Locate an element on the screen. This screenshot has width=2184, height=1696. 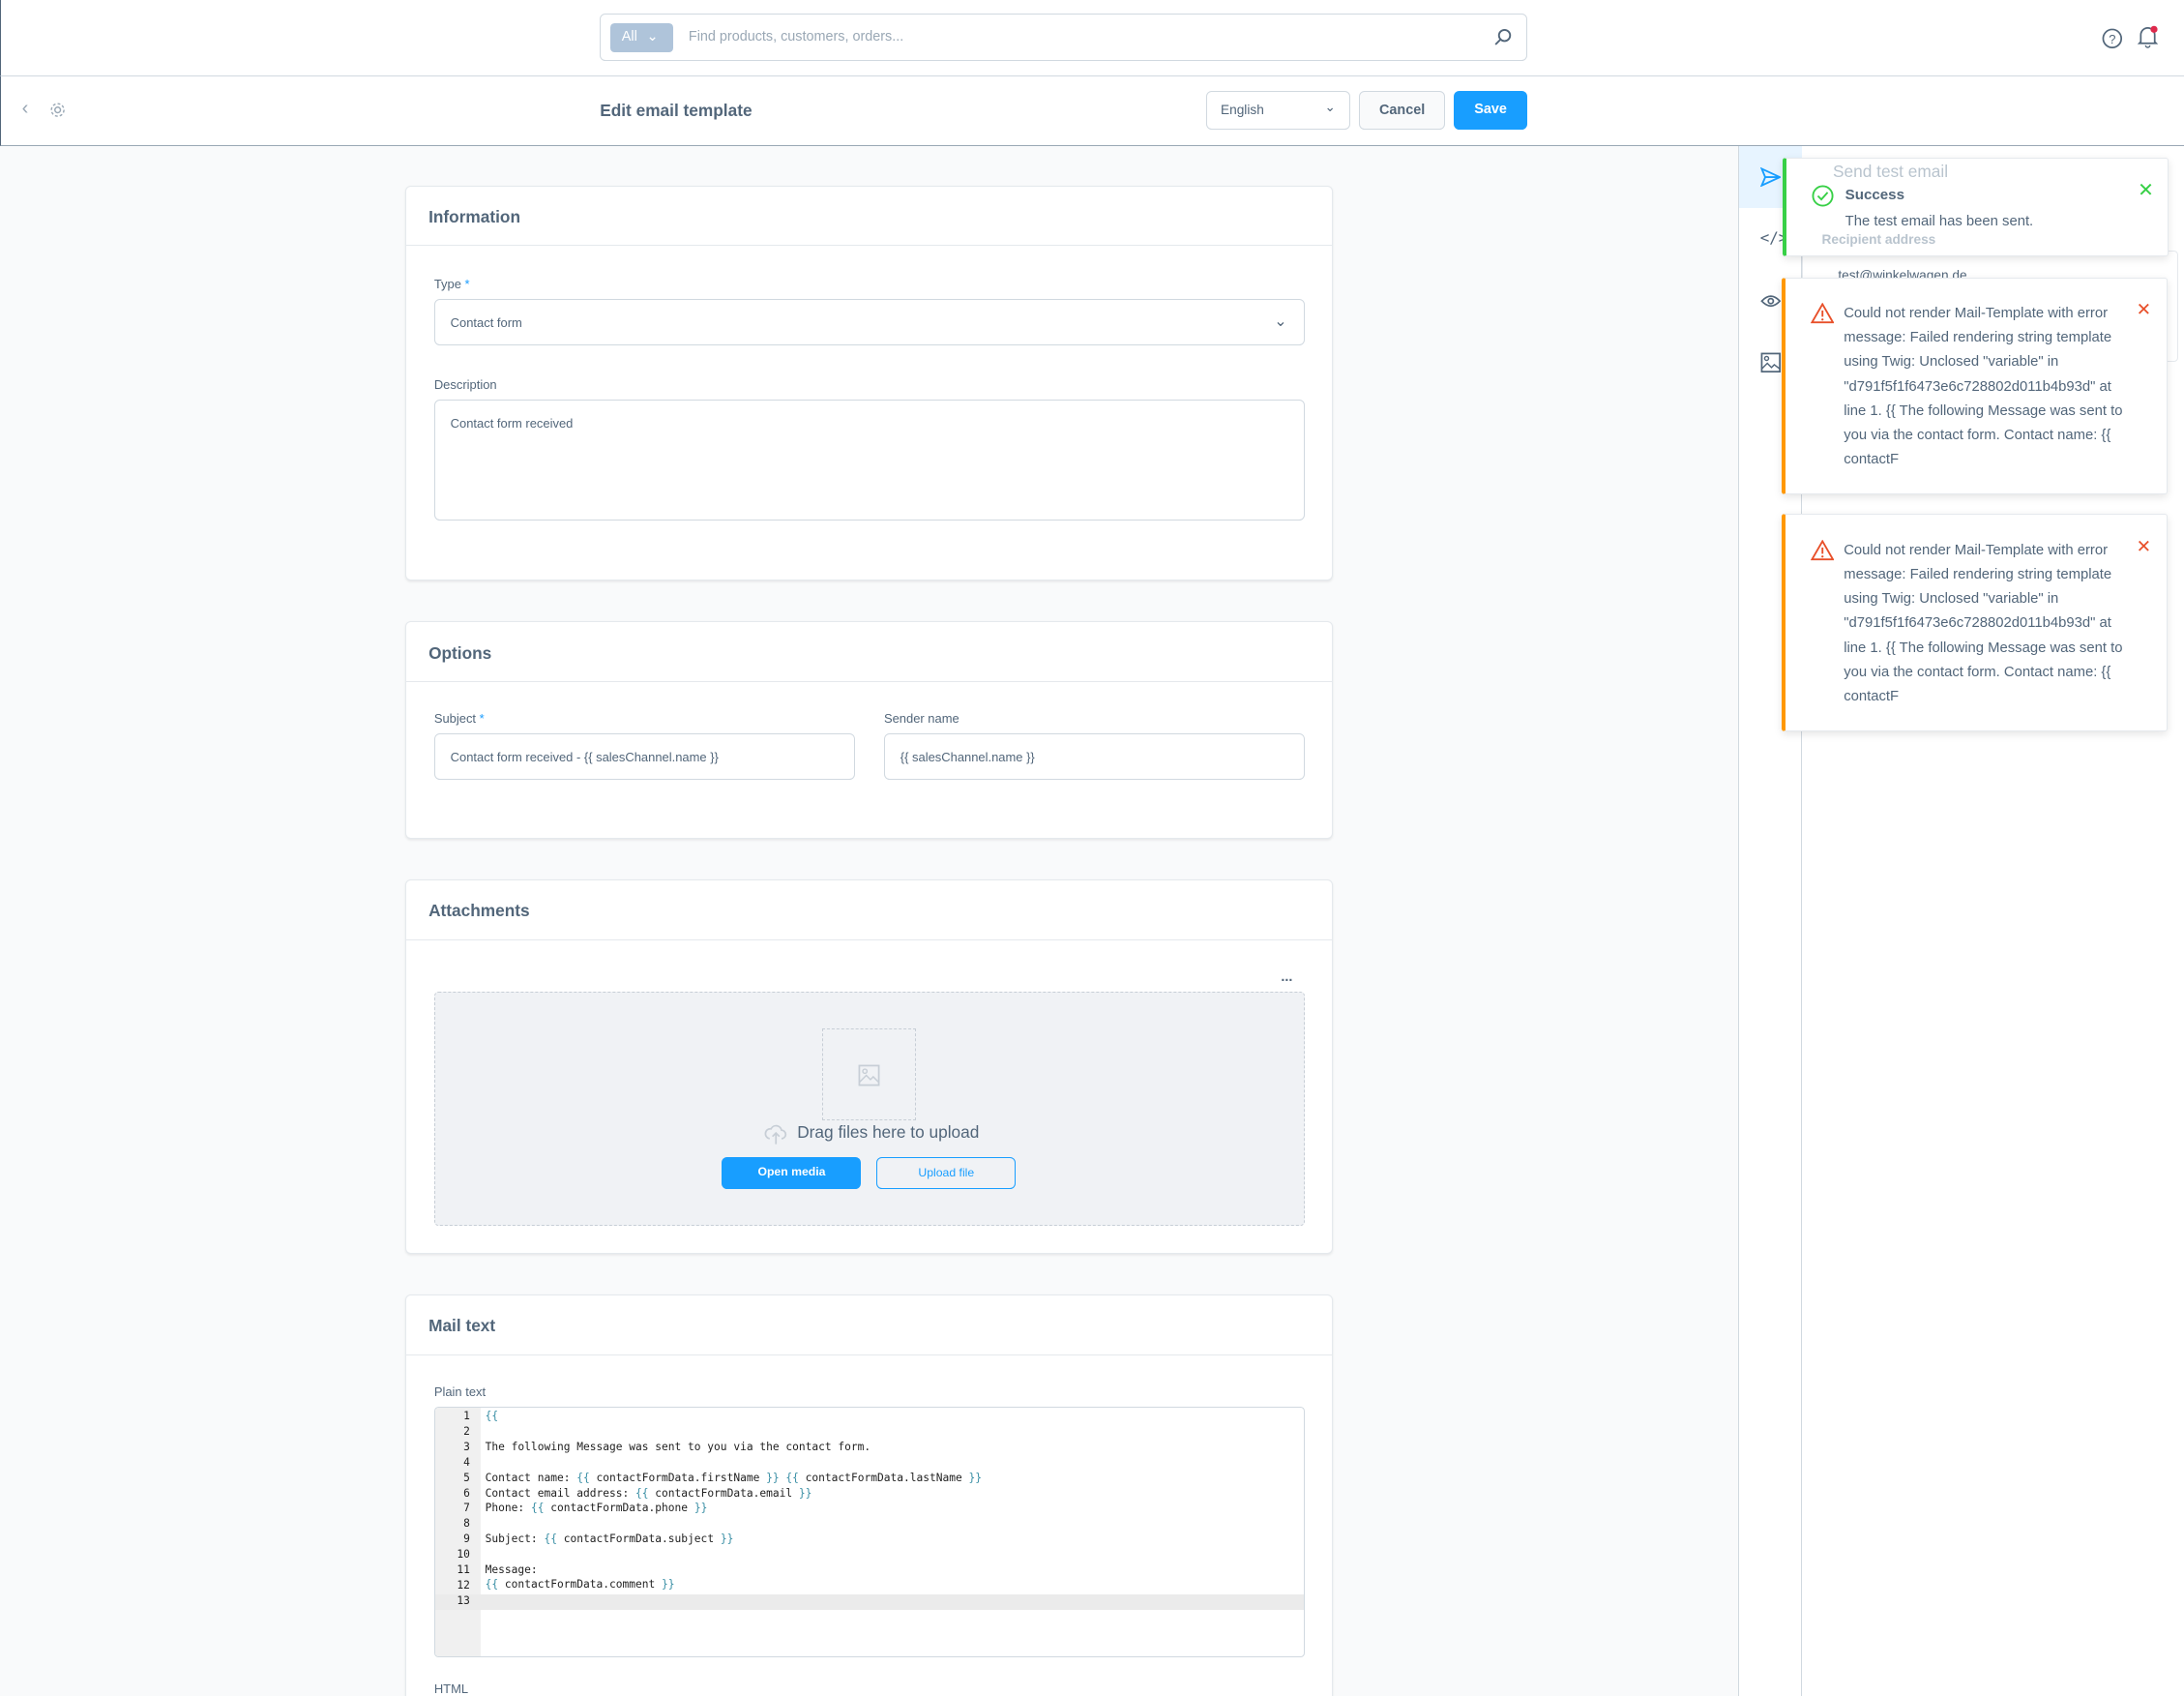
line-number: 9 is located at coordinates (467, 1539).